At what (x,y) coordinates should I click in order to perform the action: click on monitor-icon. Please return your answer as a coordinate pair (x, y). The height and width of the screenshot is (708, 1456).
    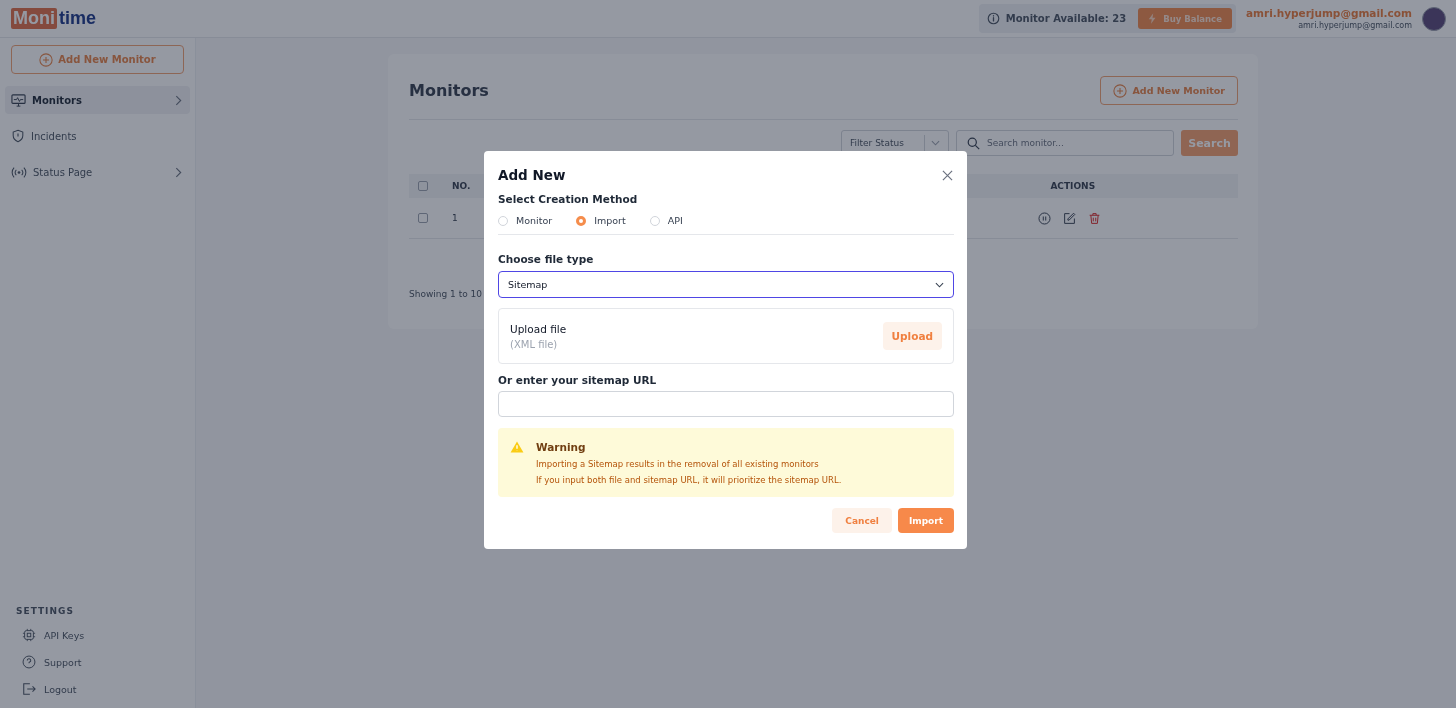
    Looking at the image, I should click on (18, 100).